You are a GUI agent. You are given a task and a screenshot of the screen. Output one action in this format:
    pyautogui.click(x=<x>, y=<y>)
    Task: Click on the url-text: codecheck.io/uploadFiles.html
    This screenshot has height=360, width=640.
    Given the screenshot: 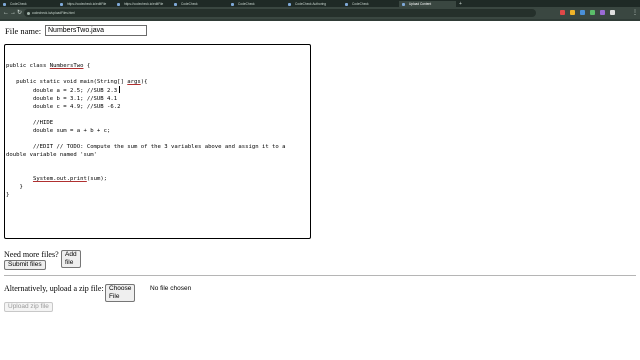 What is the action you would take?
    pyautogui.click(x=53, y=13)
    